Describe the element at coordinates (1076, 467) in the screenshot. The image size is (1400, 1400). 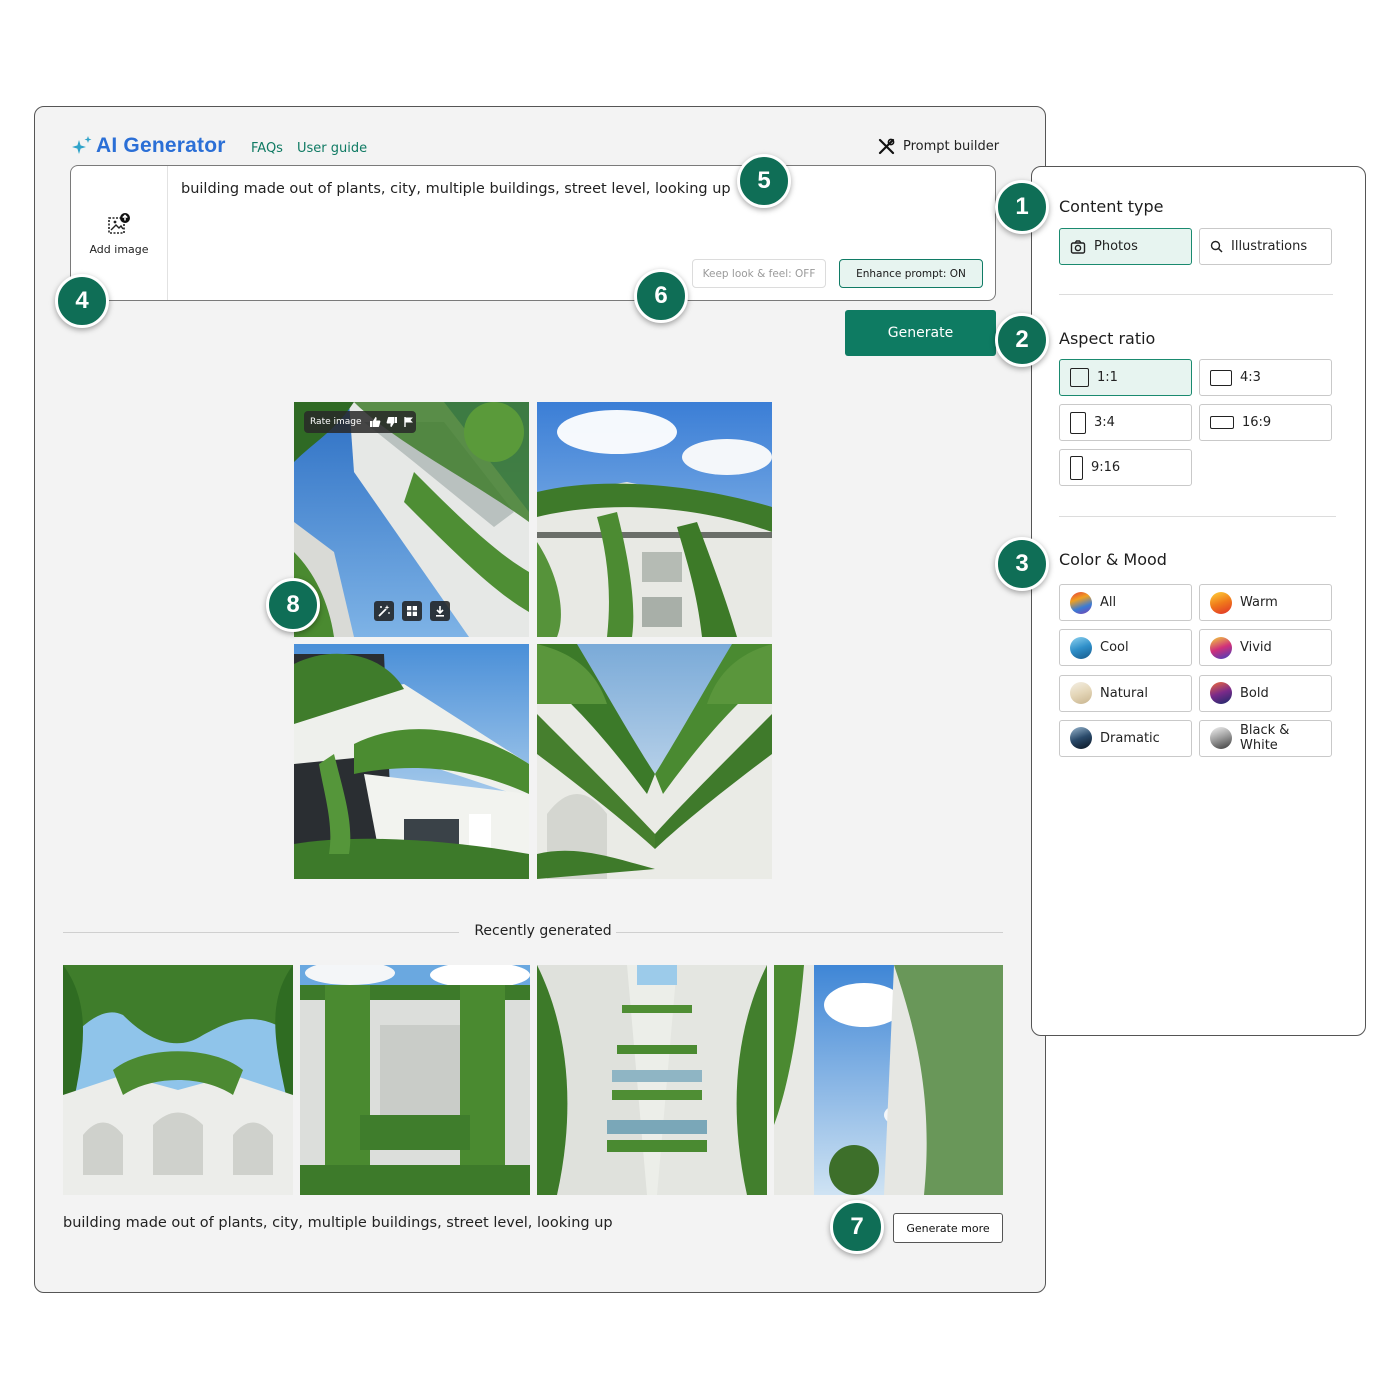
I see `tall-ratio-icon` at that location.